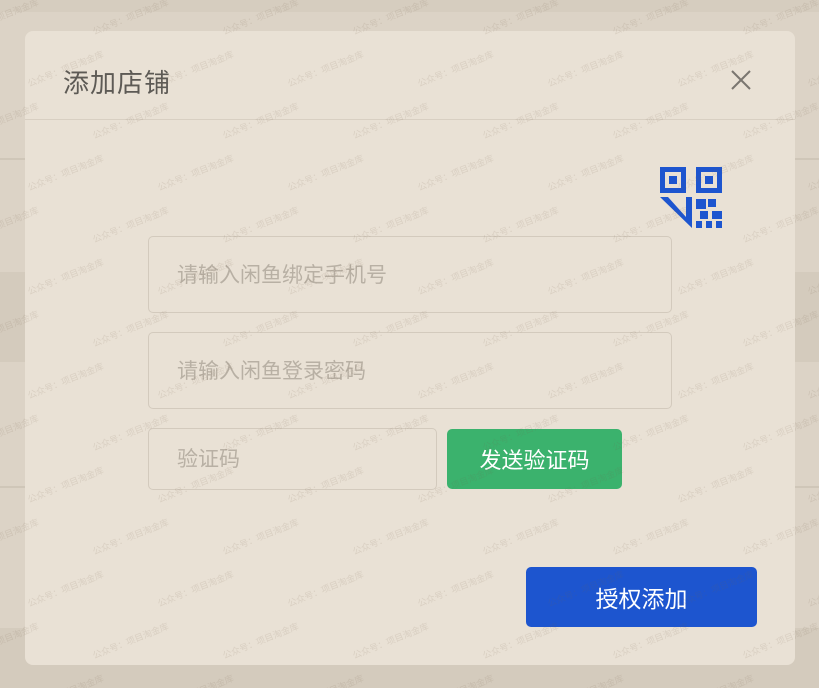 Image resolution: width=819 pixels, height=688 pixels. I want to click on verification-code-input, so click(292, 459).